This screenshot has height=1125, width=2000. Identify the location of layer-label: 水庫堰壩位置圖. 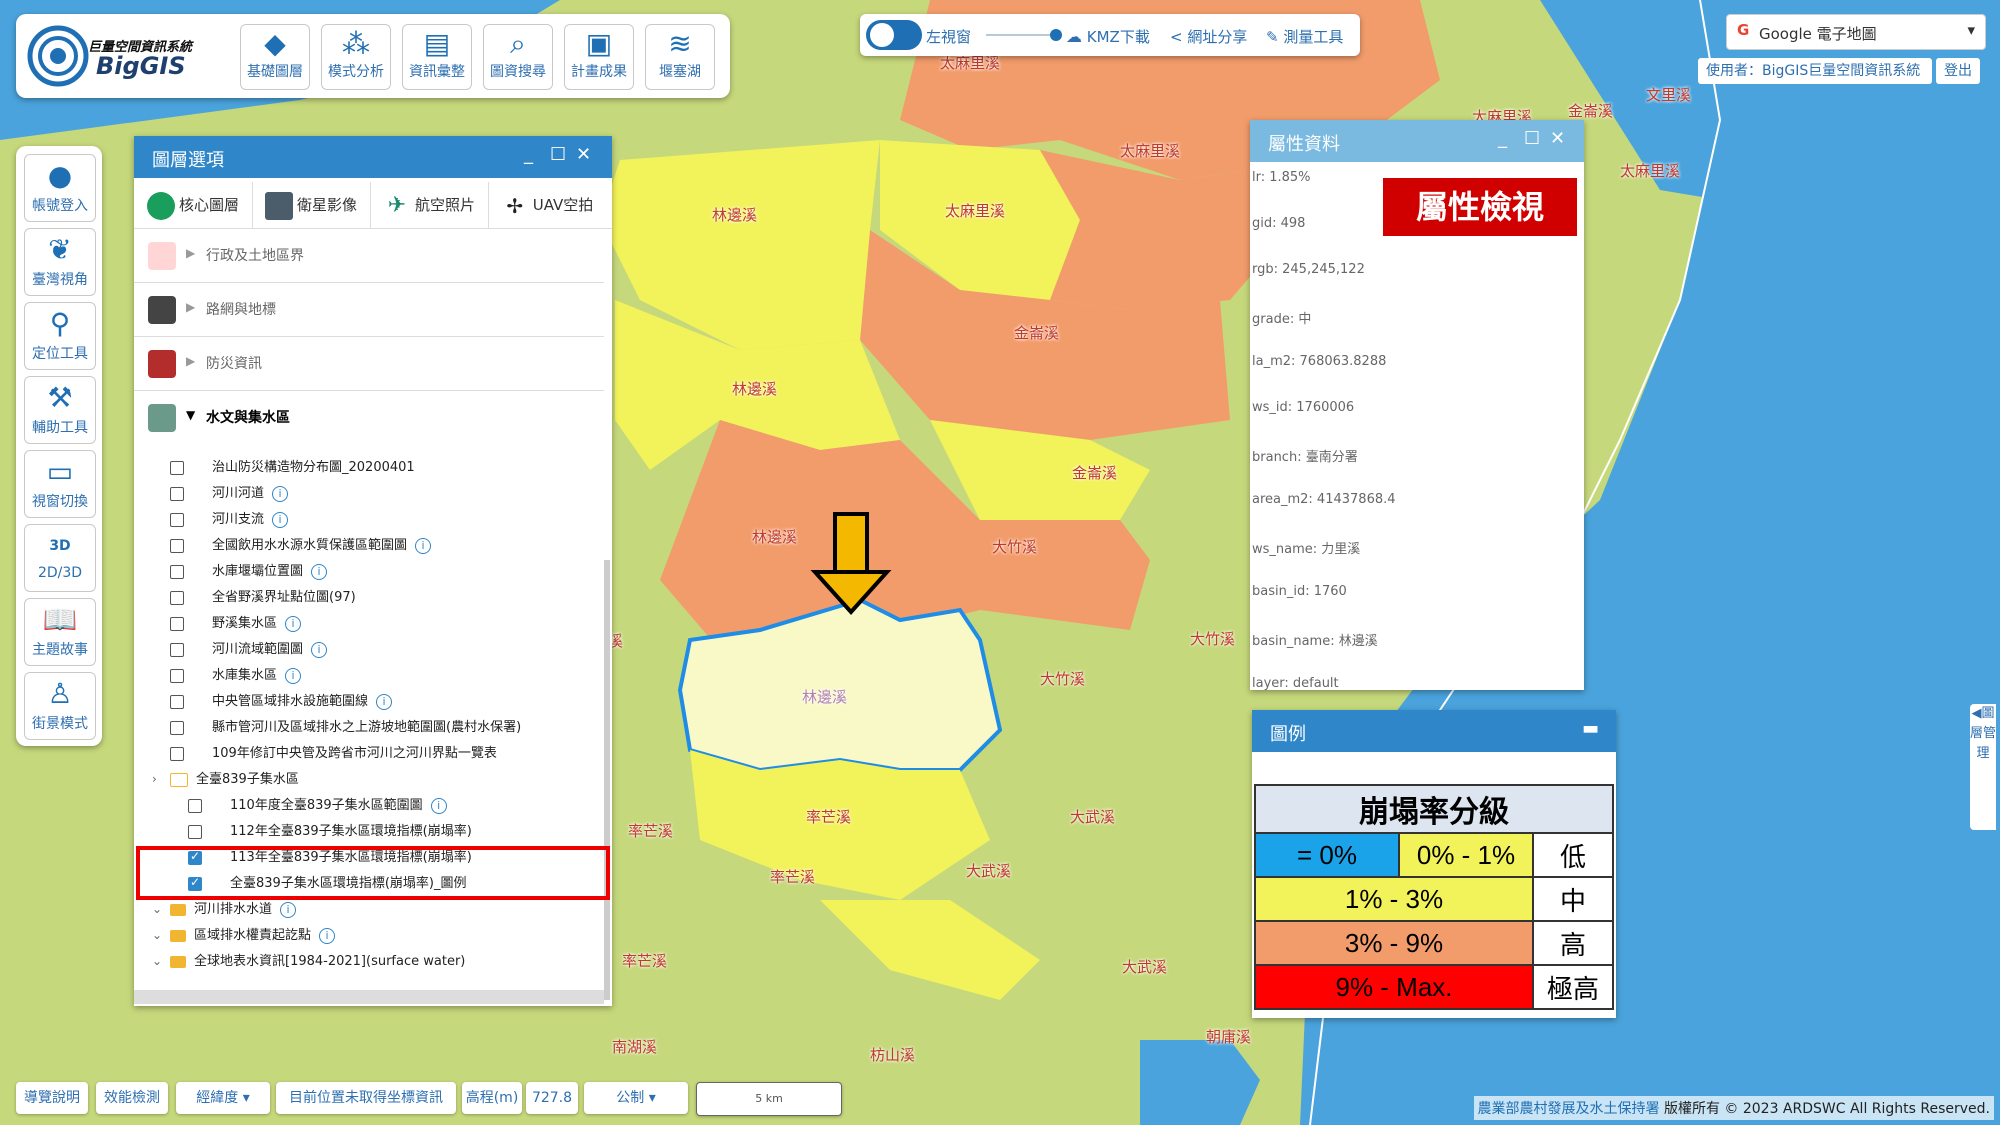
(258, 571).